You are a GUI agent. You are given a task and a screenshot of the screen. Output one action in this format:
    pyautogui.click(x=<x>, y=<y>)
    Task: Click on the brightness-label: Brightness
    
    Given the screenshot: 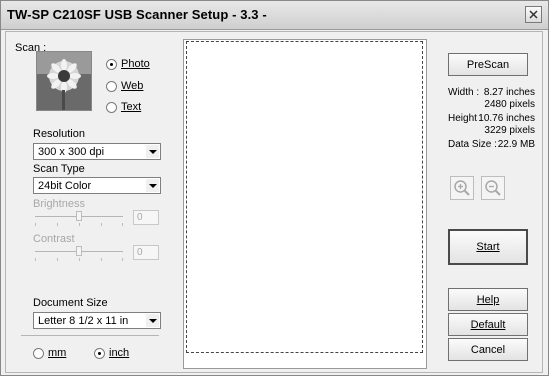 What is the action you would take?
    pyautogui.click(x=59, y=204)
    